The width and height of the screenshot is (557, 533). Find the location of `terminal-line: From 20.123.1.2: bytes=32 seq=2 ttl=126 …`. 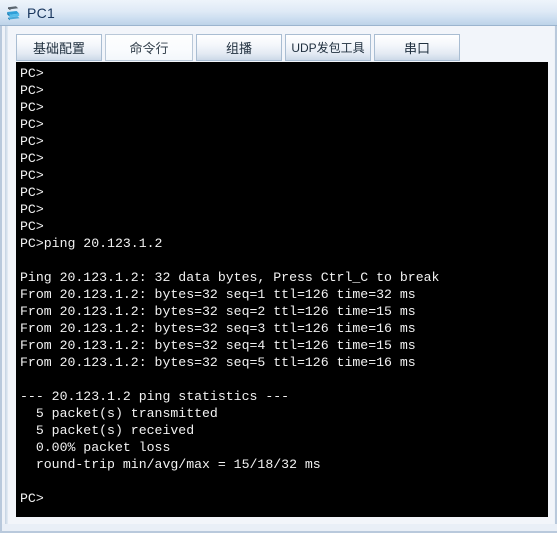

terminal-line: From 20.123.1.2: bytes=32 seq=2 ttl=126 … is located at coordinates (218, 311).